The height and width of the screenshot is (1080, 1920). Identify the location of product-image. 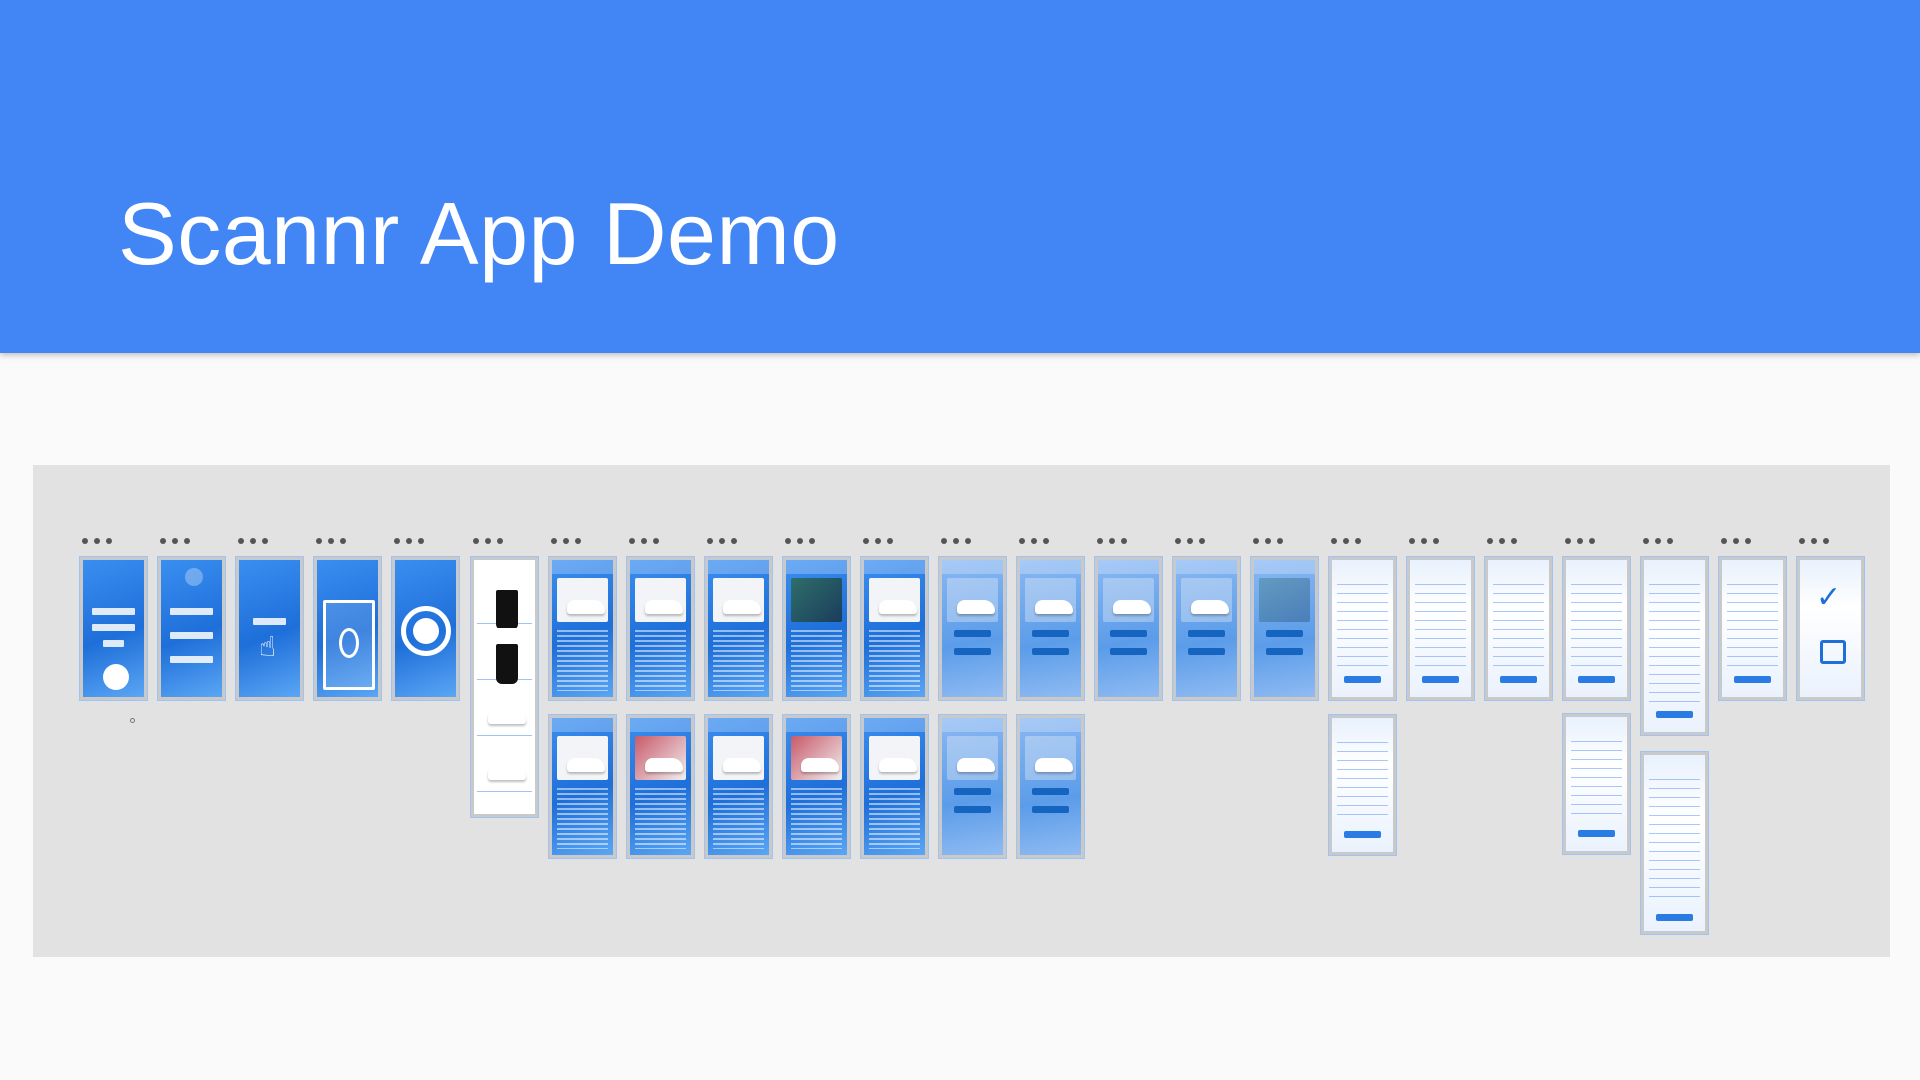
(816, 600).